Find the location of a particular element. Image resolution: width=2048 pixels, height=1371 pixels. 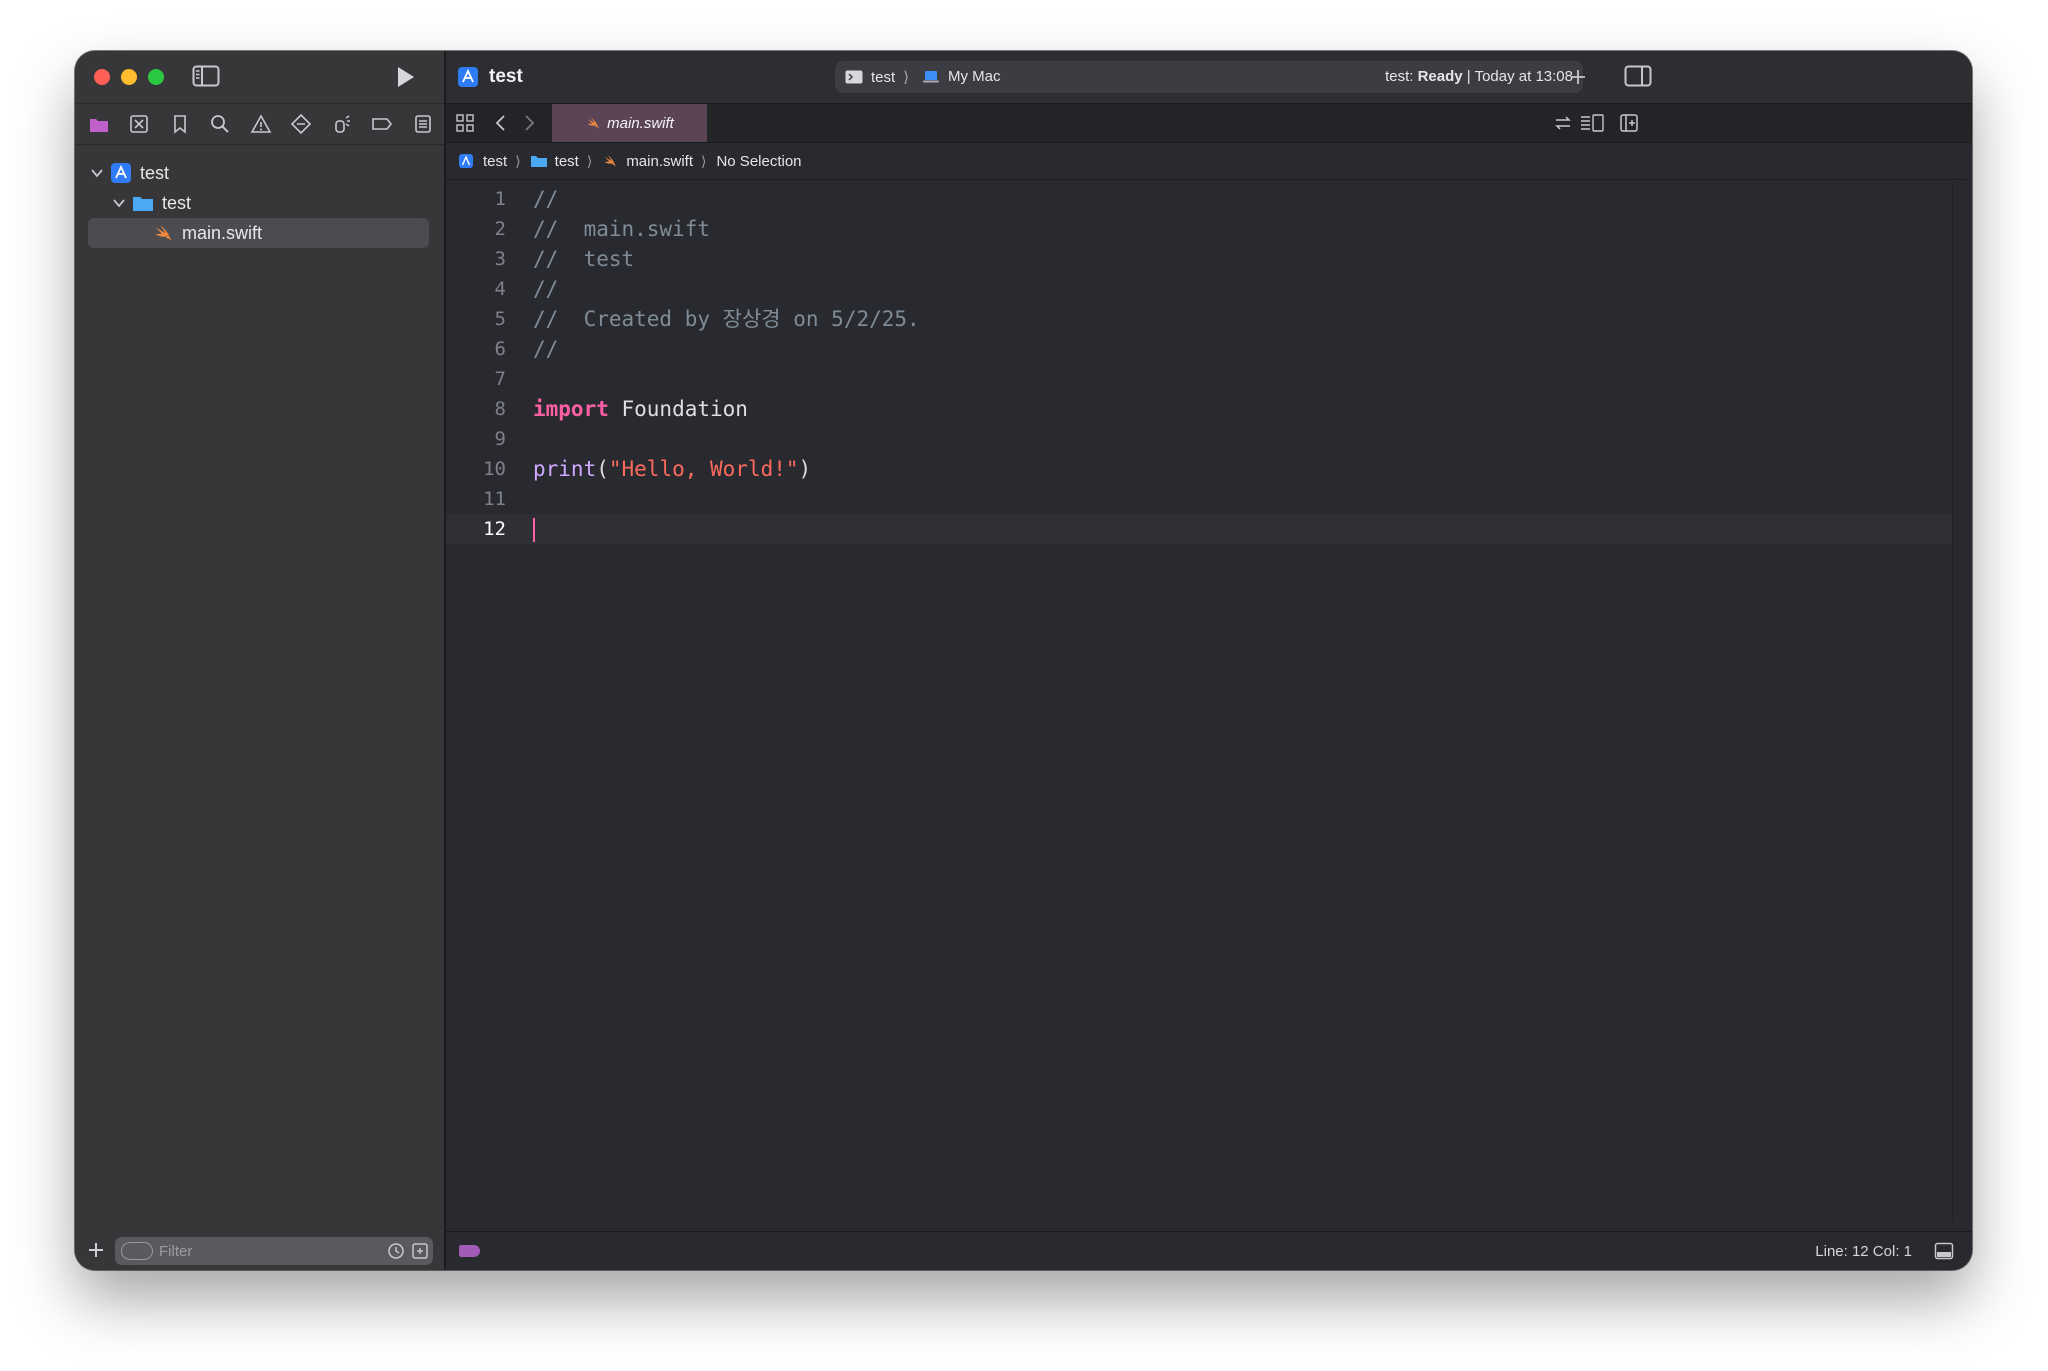

navigator-footer is located at coordinates (259, 1251).